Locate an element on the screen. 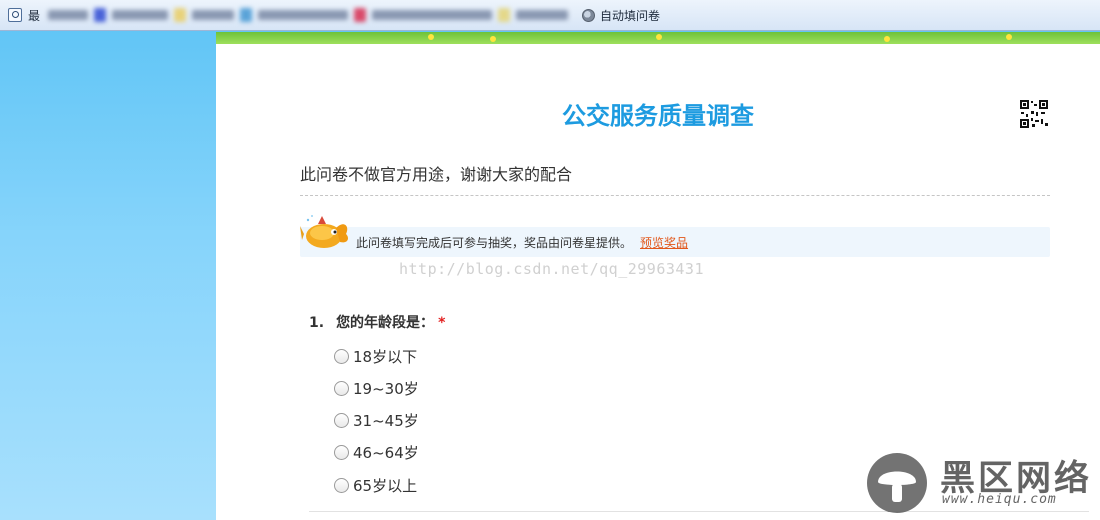 The image size is (1100, 520). blog-url-watermark: http://blog.csdn.net/qq_29963431 is located at coordinates (551, 269).